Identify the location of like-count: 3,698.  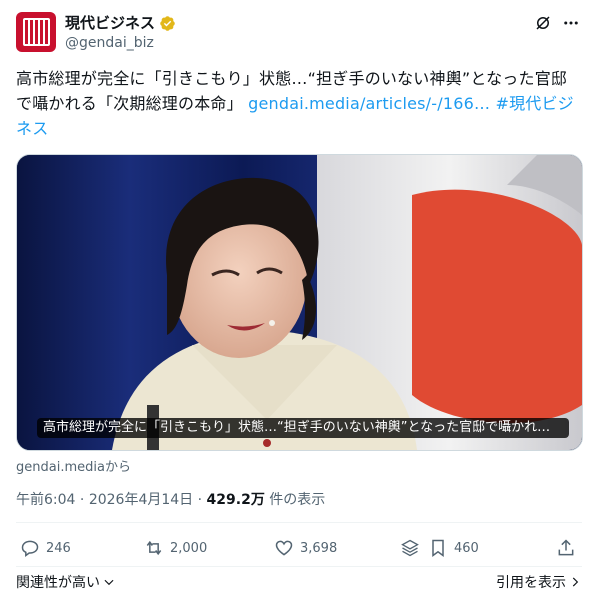
(319, 548).